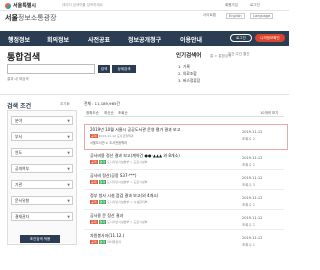 The height and width of the screenshot is (270, 320). Describe the element at coordinates (65, 104) in the screenshot. I see `filter-reset-link: 초기화` at that location.